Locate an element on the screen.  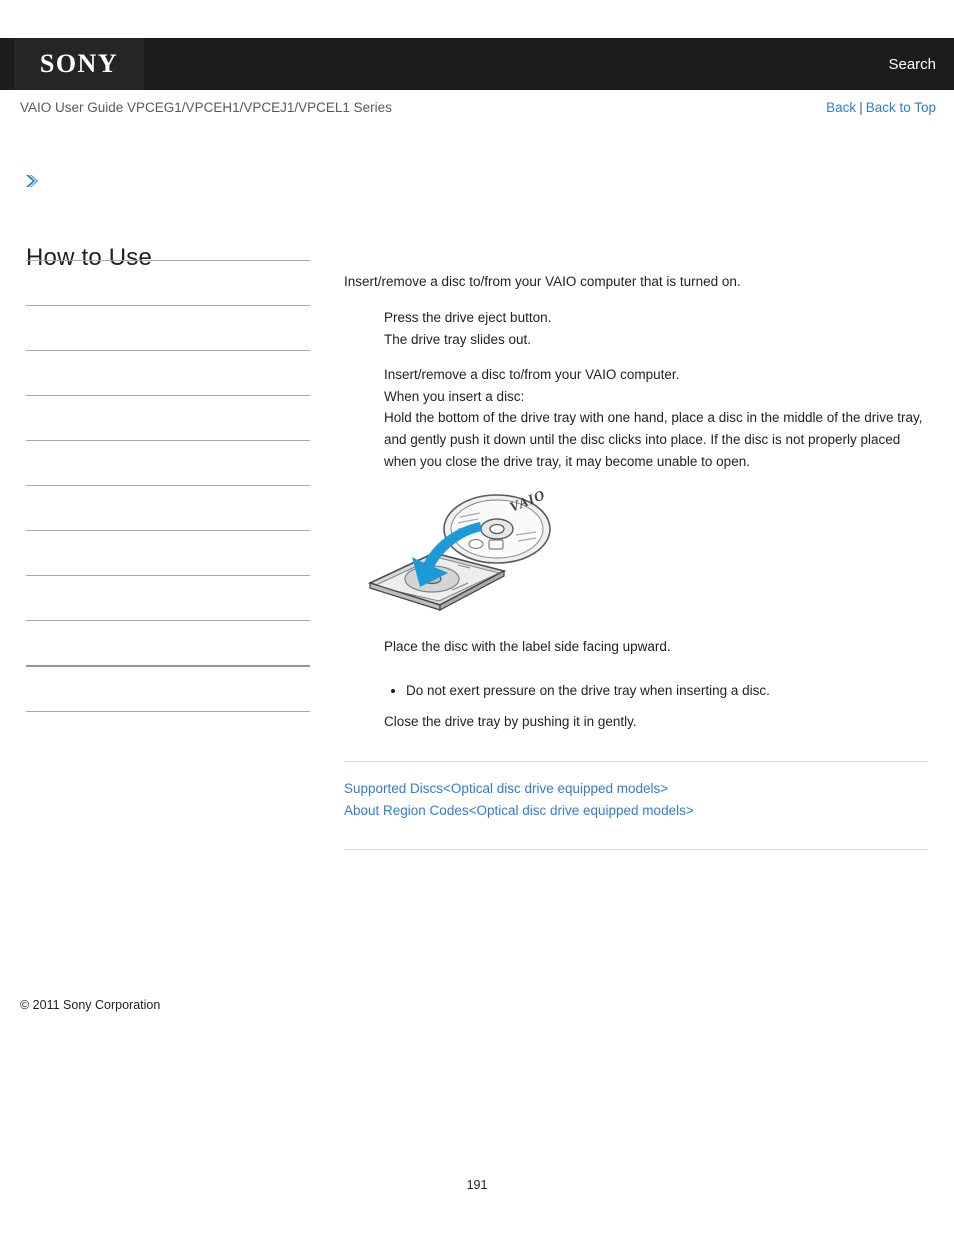
copyright-text: © 2011 Sony Corporation is located at coordinates (90, 1005).